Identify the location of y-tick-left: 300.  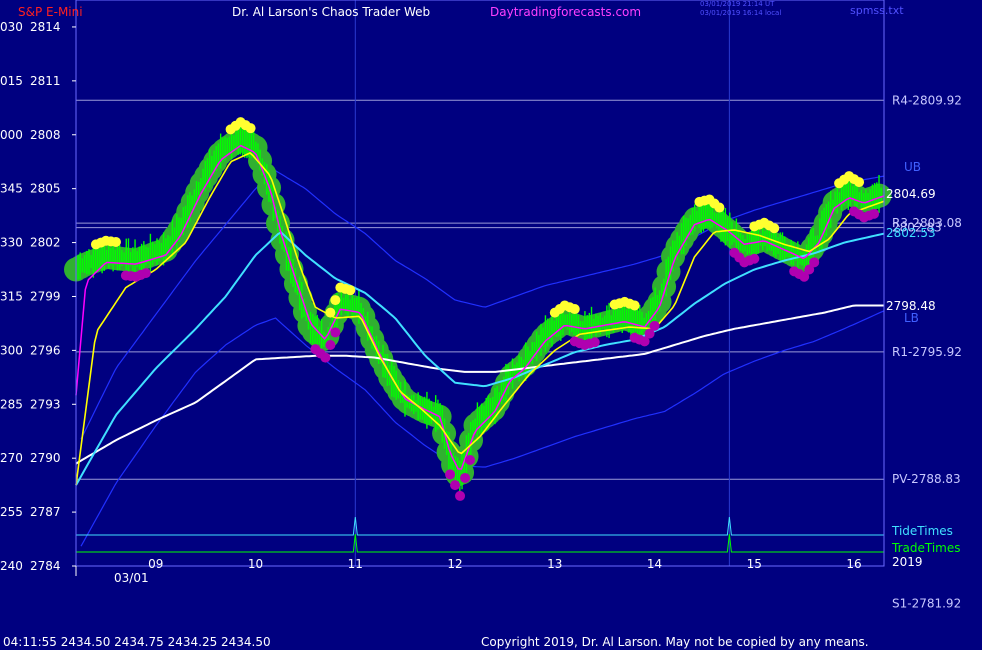
(11, 350).